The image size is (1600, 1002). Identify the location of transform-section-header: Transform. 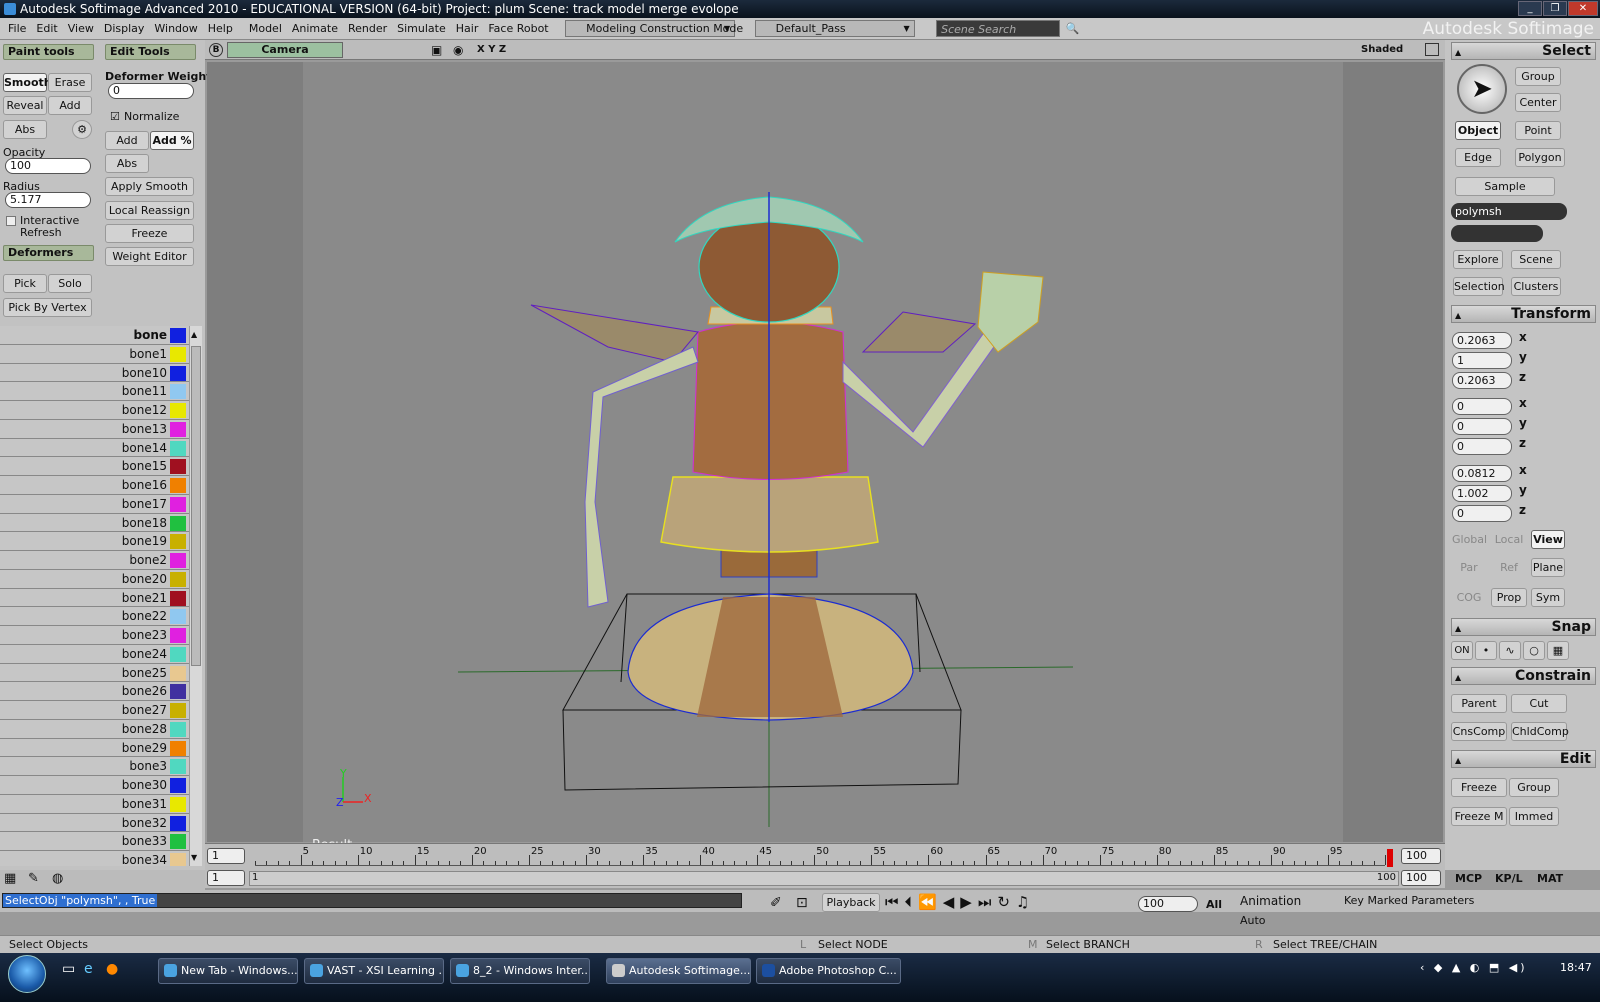
(1523, 314).